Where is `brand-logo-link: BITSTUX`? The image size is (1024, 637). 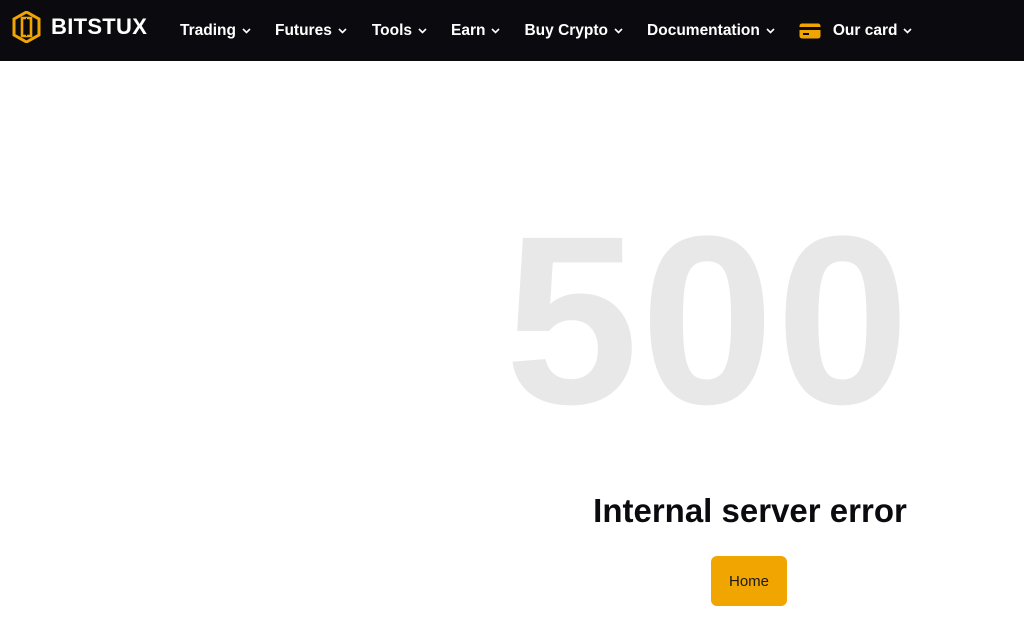 brand-logo-link: BITSTUX is located at coordinates (79, 27).